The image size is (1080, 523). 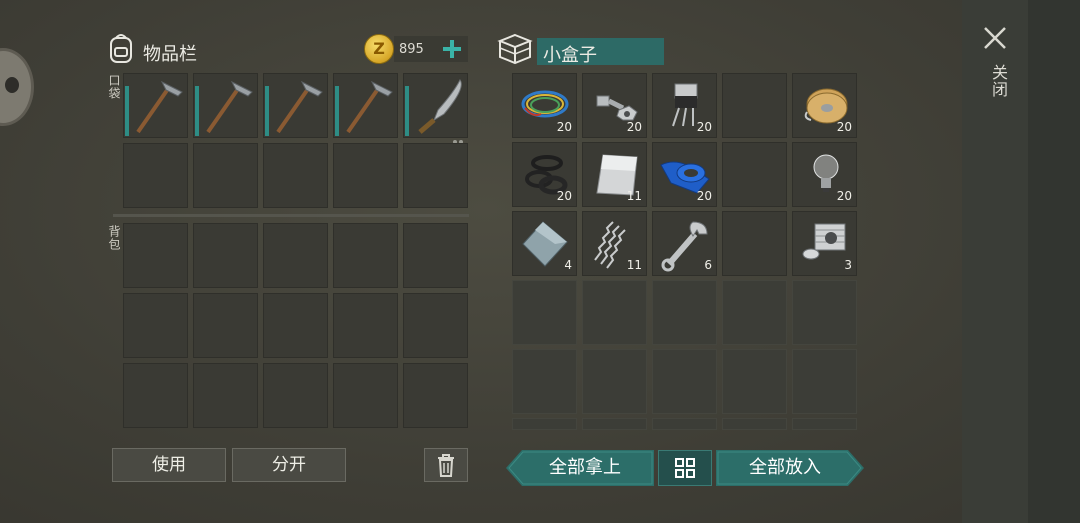 I want to click on take-all-label: 全部拿上, so click(x=585, y=467).